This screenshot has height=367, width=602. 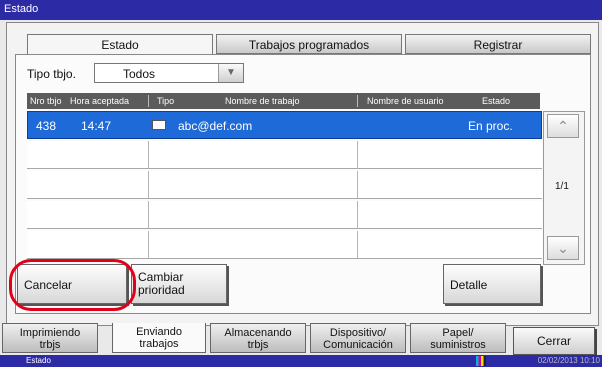 What do you see at coordinates (490, 126) in the screenshot?
I see `row-status: En proc.` at bounding box center [490, 126].